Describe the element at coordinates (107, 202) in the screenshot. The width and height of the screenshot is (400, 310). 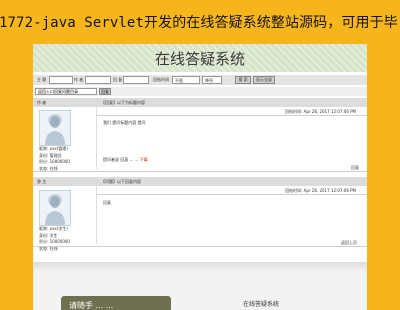
I see `post-content: 回复` at that location.